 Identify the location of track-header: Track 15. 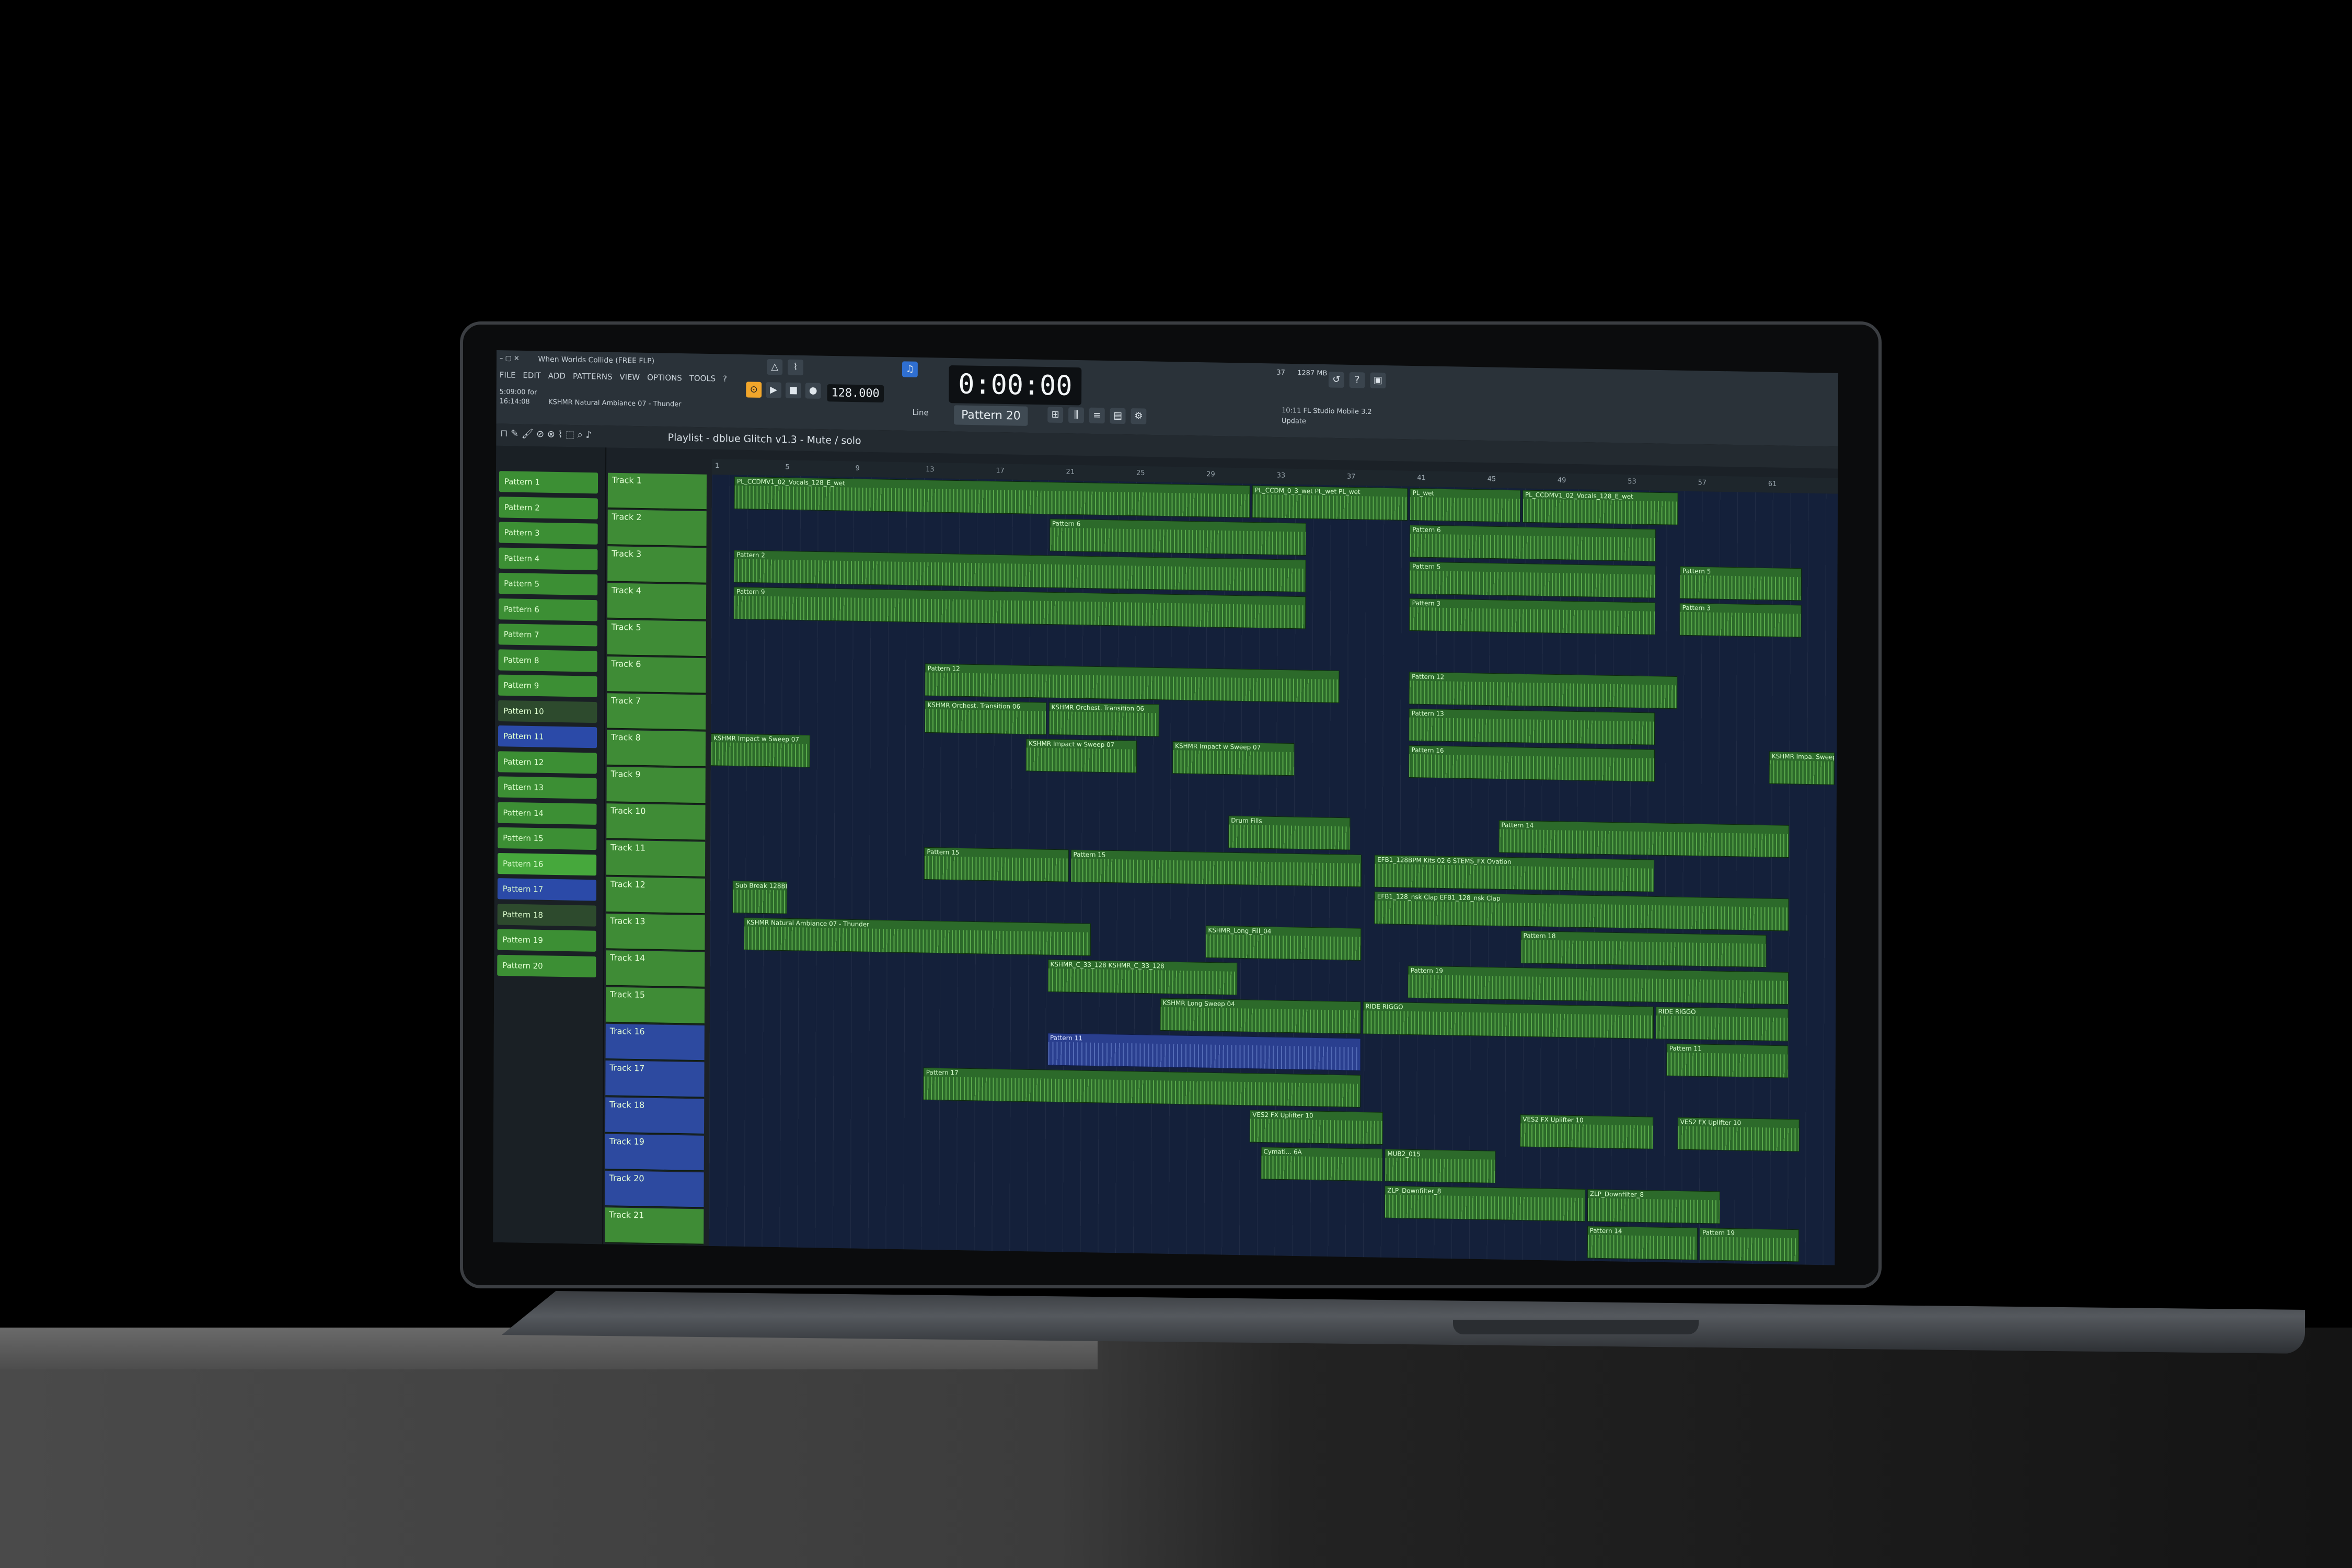
(655, 1005).